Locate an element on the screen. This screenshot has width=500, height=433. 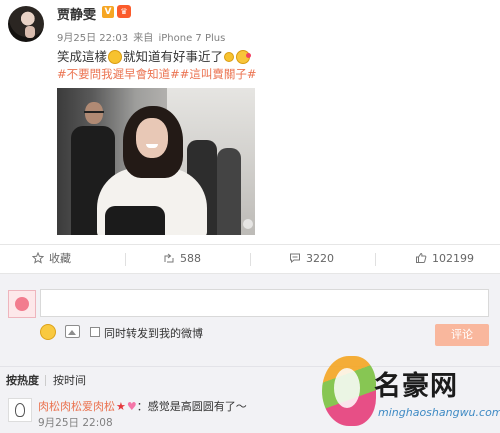
sort-by-time-tab: 按时间 is located at coordinates (69, 380).